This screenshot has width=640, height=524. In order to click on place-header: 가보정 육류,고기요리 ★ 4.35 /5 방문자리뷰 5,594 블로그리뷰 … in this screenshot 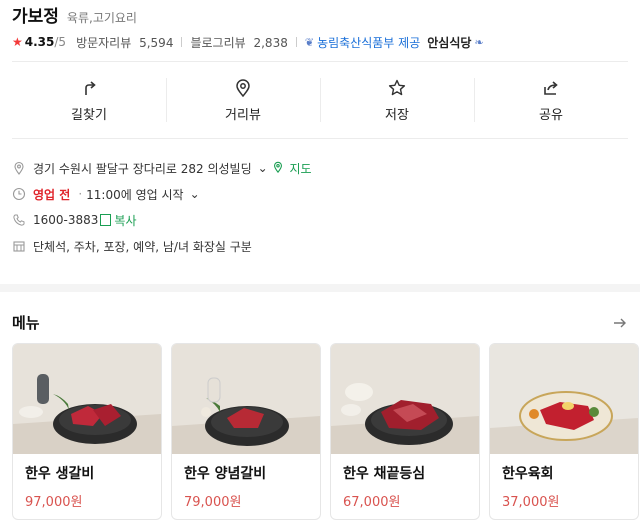, I will do `click(320, 28)`.